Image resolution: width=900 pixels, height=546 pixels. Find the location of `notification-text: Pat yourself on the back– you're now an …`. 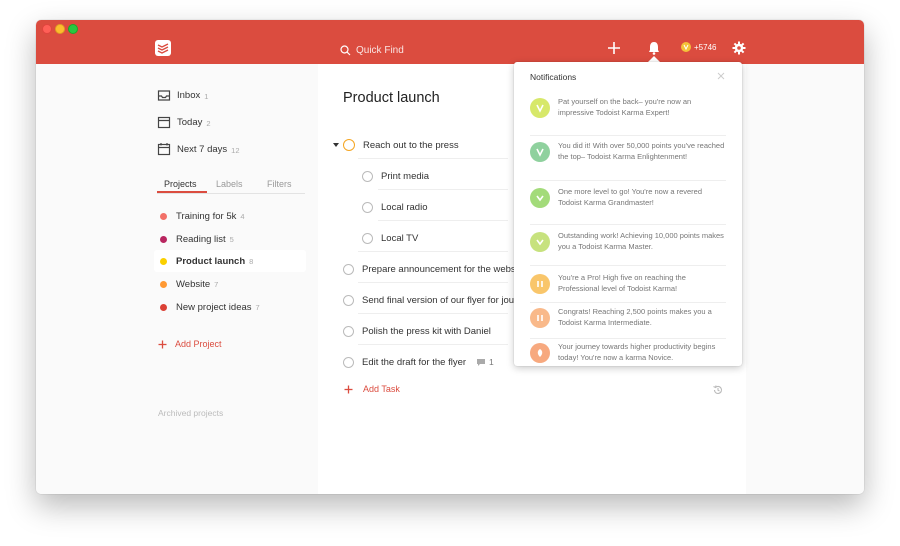

notification-text: Pat yourself on the back– you're now an … is located at coordinates (625, 107).